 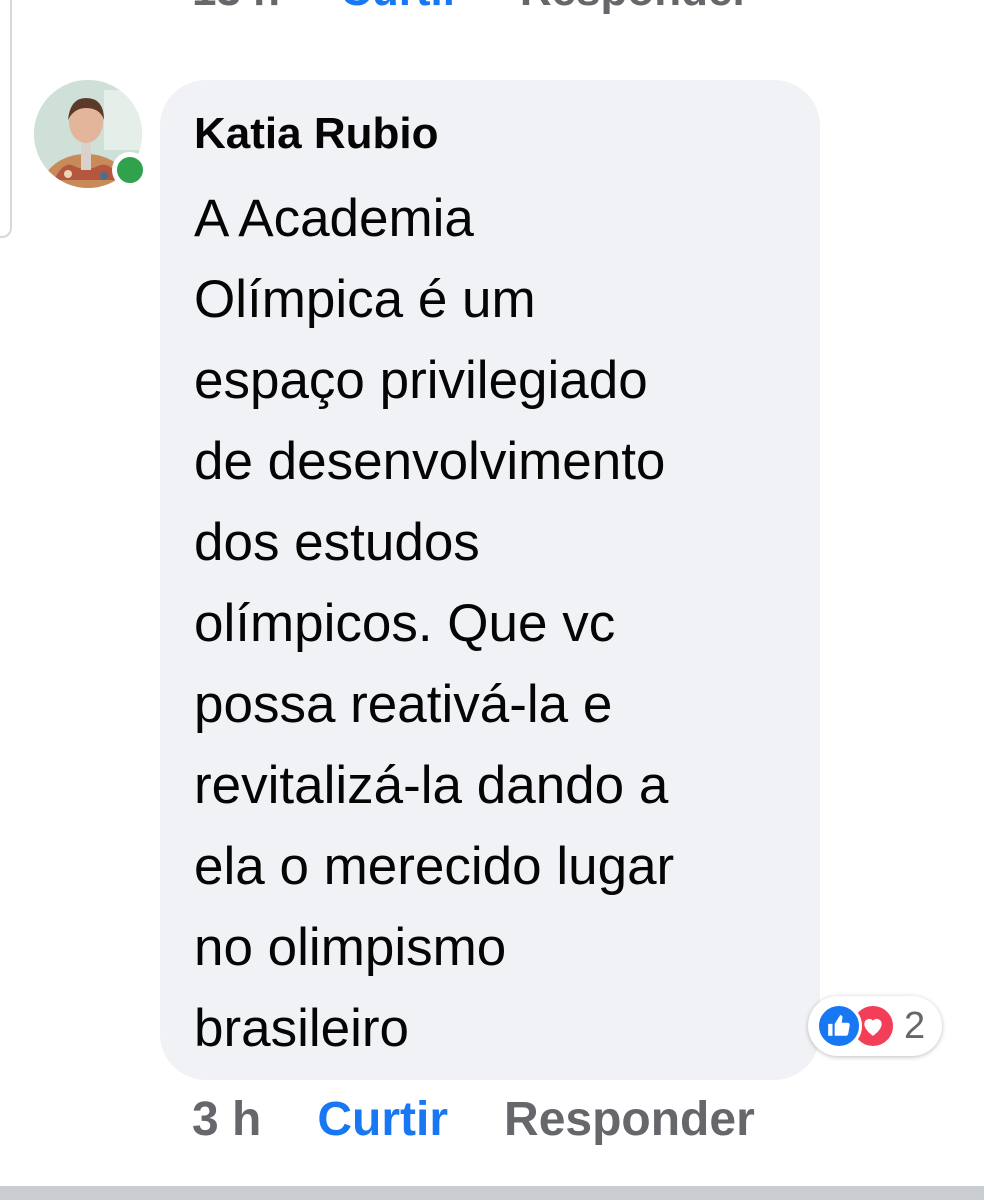 What do you see at coordinates (421, 380) in the screenshot?
I see `comment-text-line: espaço privilegiado` at bounding box center [421, 380].